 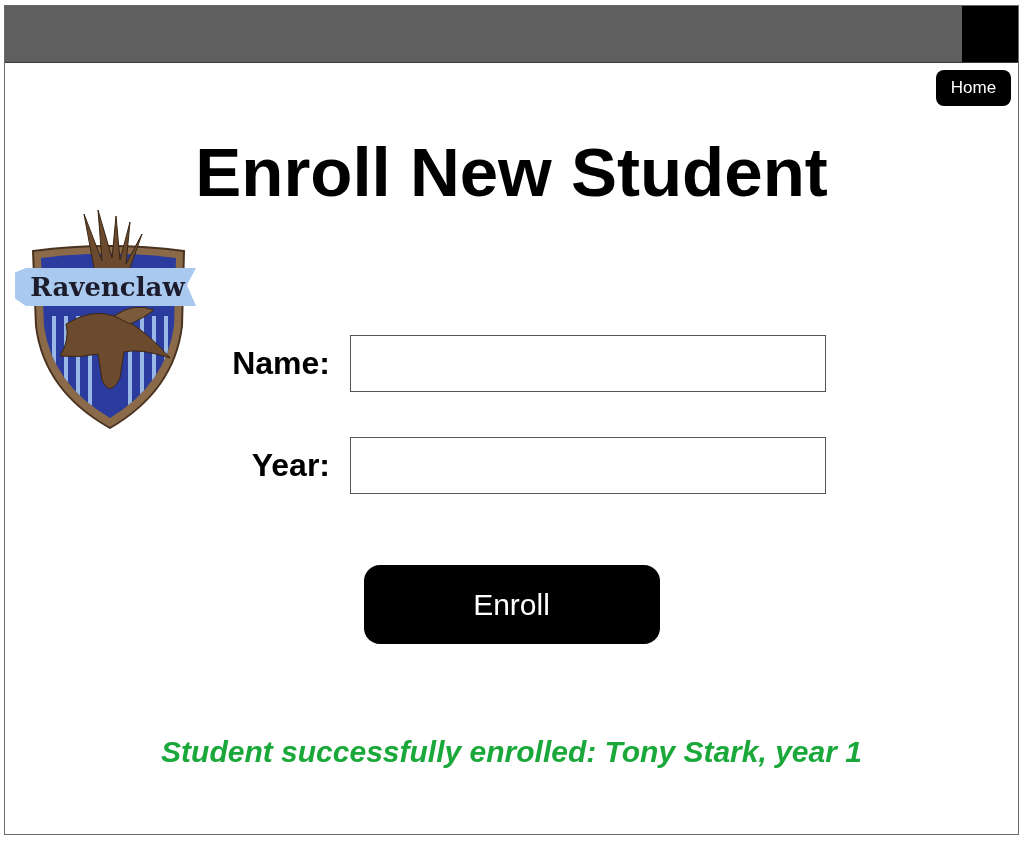 I want to click on corner-square-icon, so click(x=990, y=34).